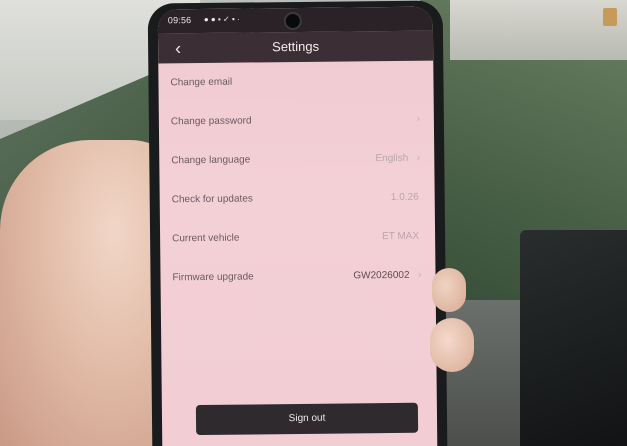  I want to click on status-bar: 09:56 ● ● ▪ ✓ ▪ ·, so click(295, 20).